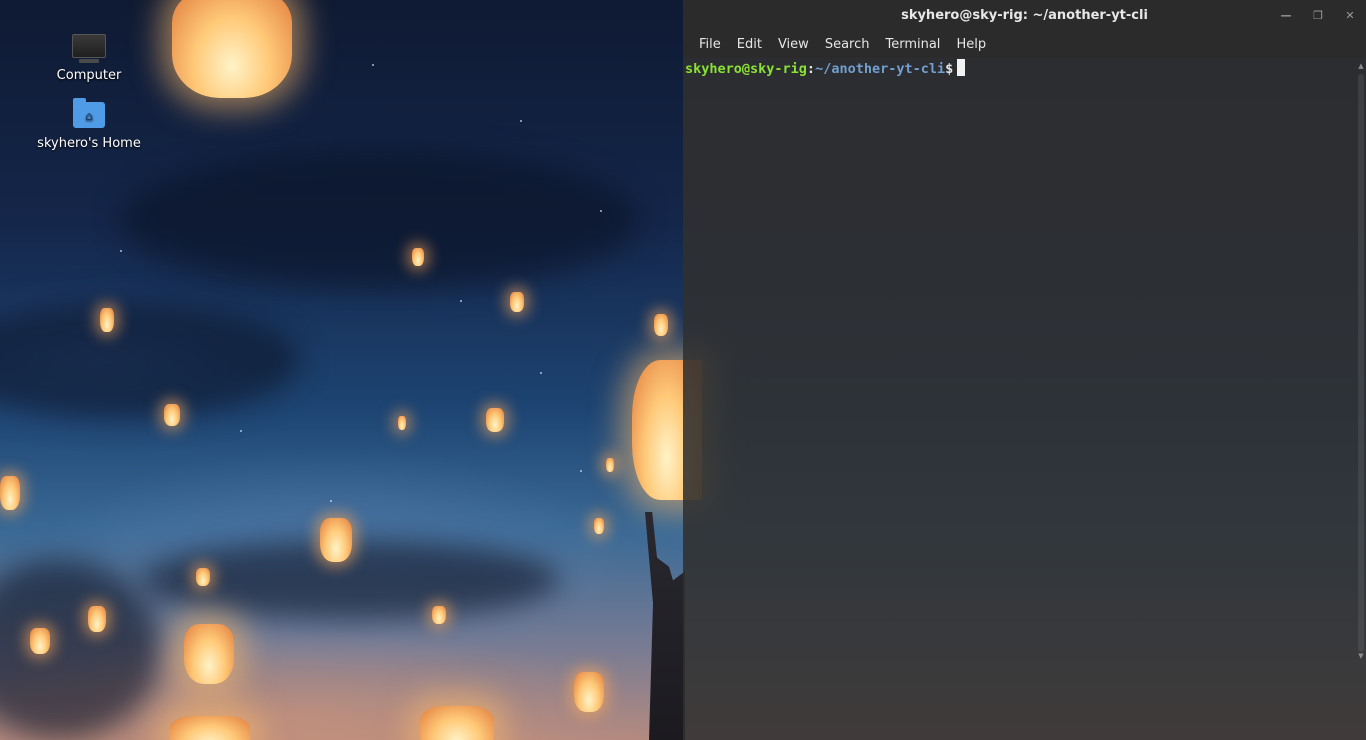  I want to click on prompt-dollar: $, so click(949, 69).